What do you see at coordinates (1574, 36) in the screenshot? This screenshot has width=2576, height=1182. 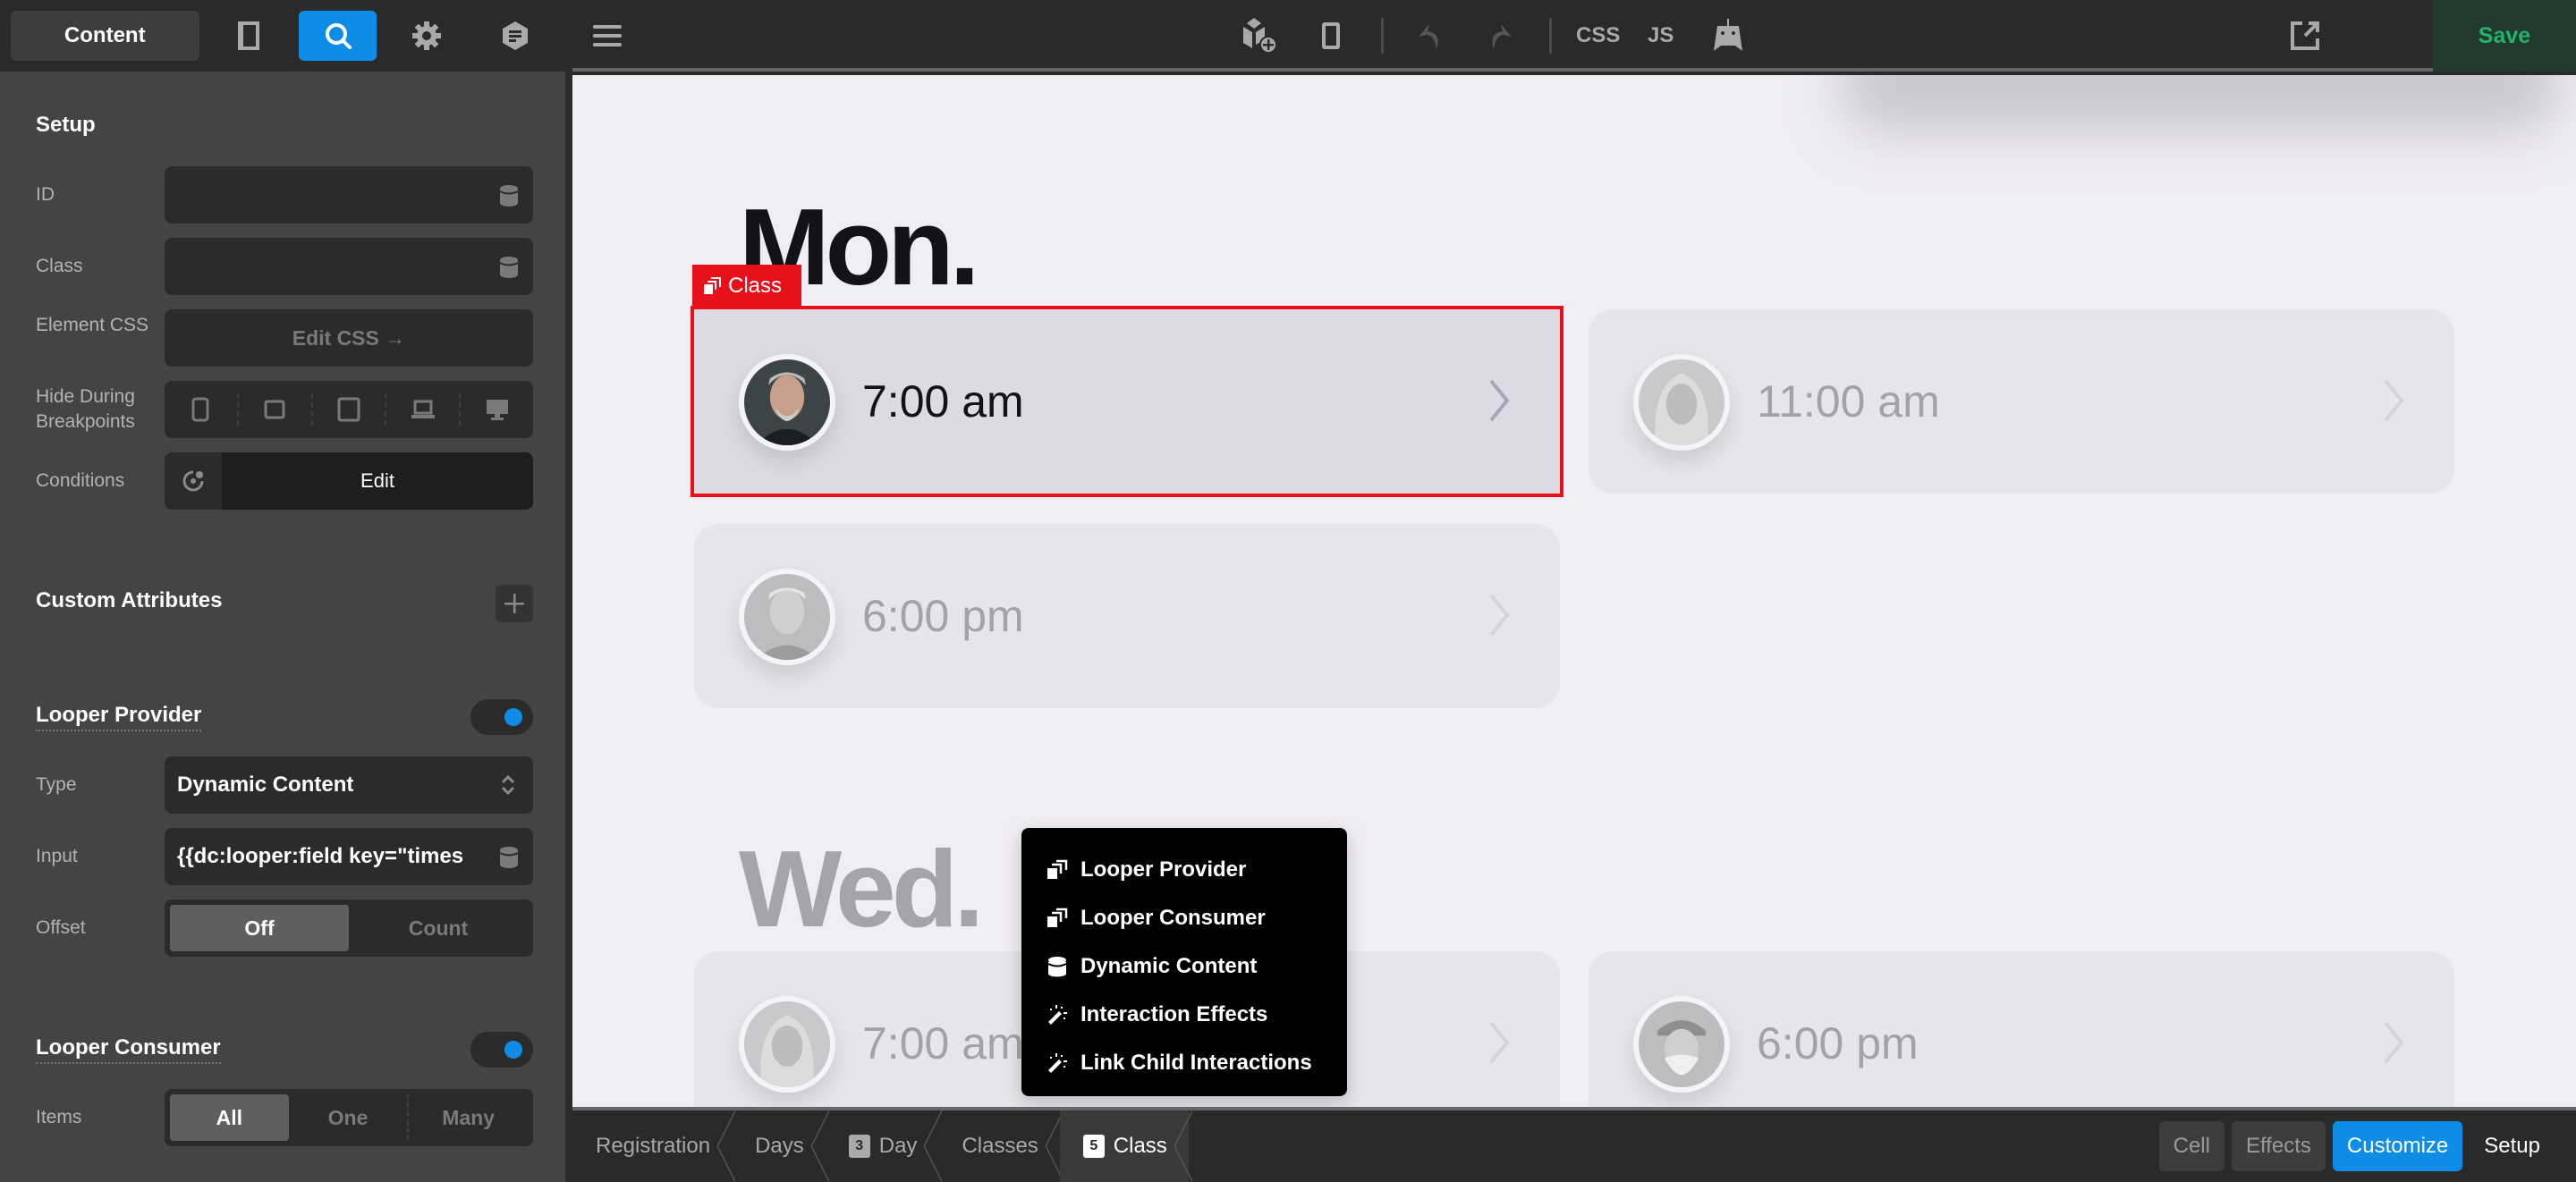 I see `top-toolbar: CSS JS Save` at bounding box center [1574, 36].